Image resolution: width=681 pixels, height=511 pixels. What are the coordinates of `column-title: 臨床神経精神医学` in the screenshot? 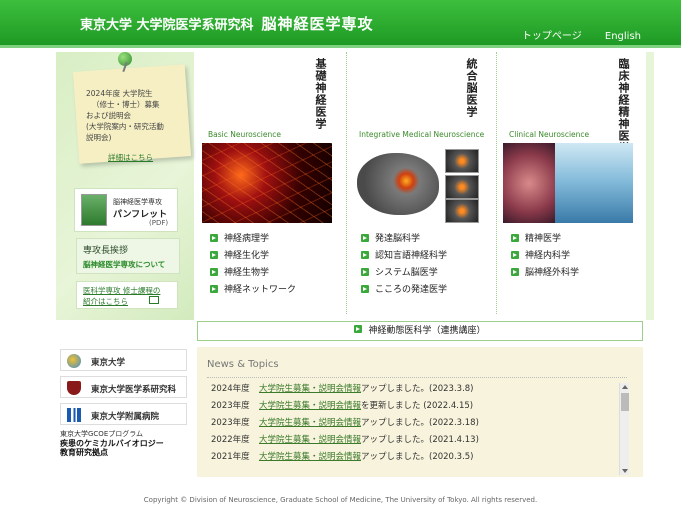 It's located at (623, 106).